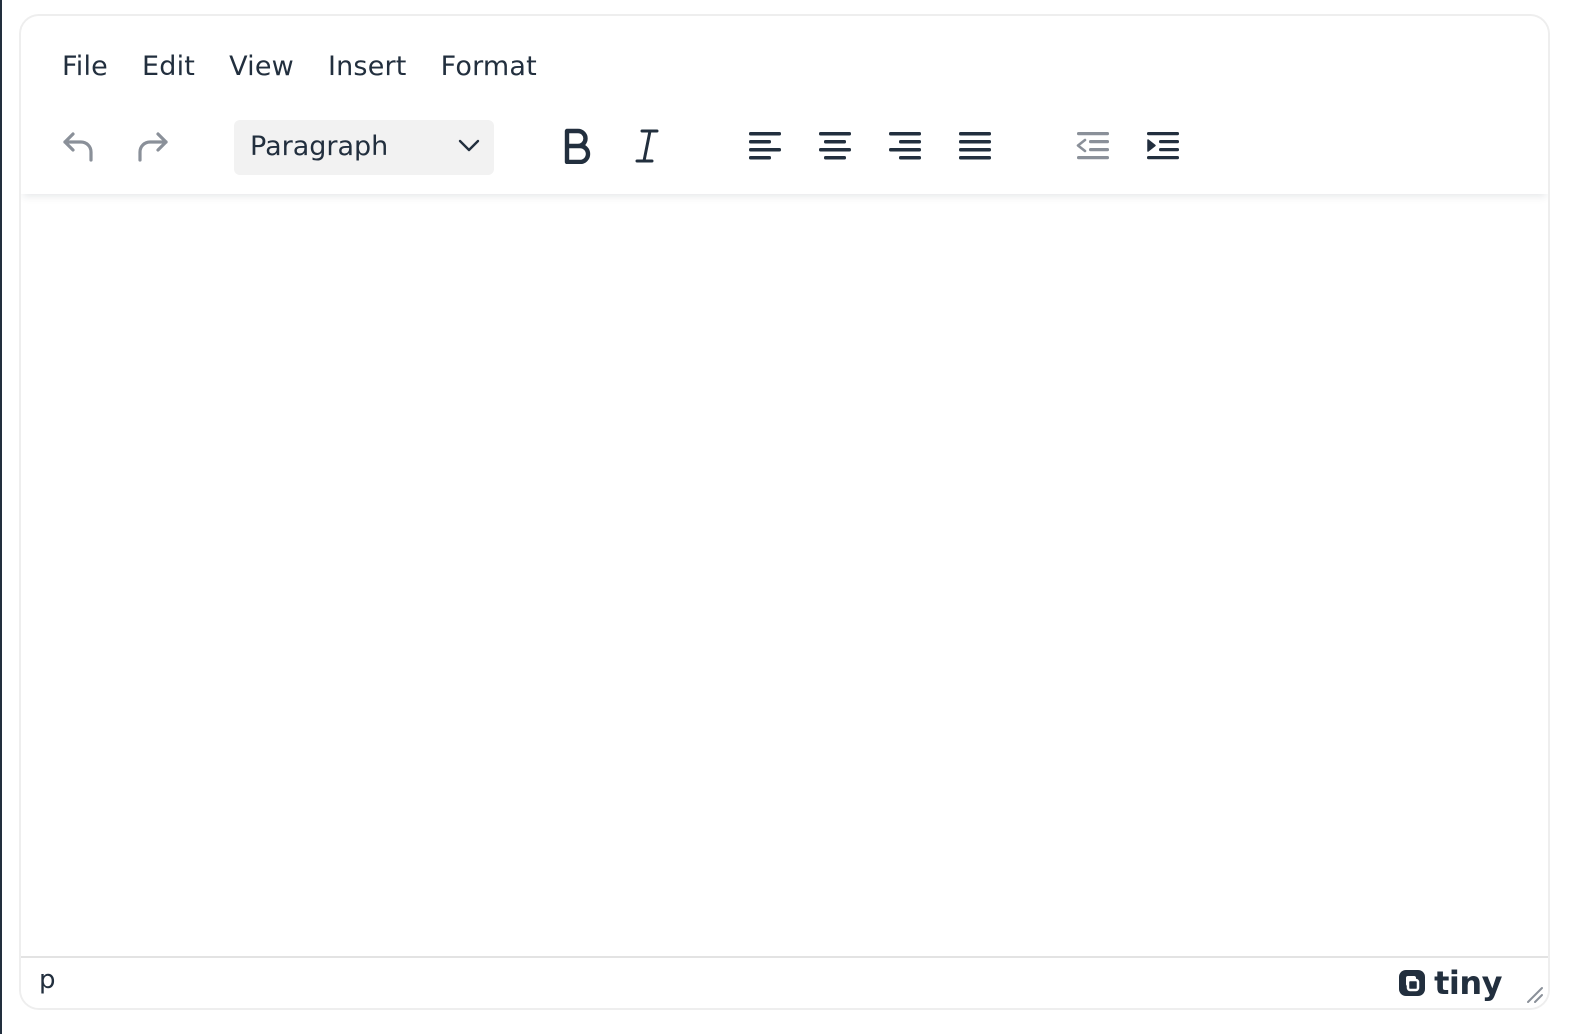  What do you see at coordinates (168, 67) in the screenshot?
I see `menu-edit: Edit` at bounding box center [168, 67].